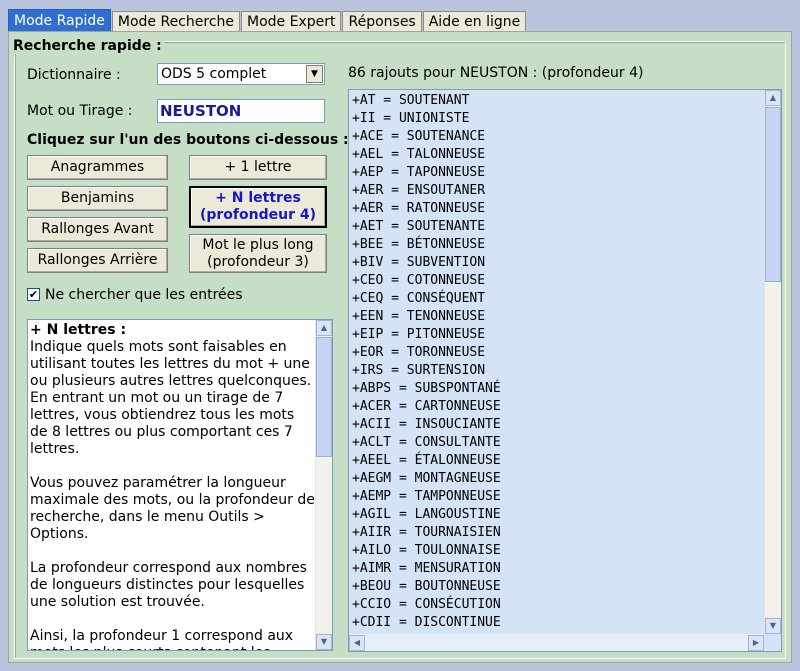 The width and height of the screenshot is (800, 671). I want to click on result-line: +CCIO = CONSÉCUTION, so click(426, 604).